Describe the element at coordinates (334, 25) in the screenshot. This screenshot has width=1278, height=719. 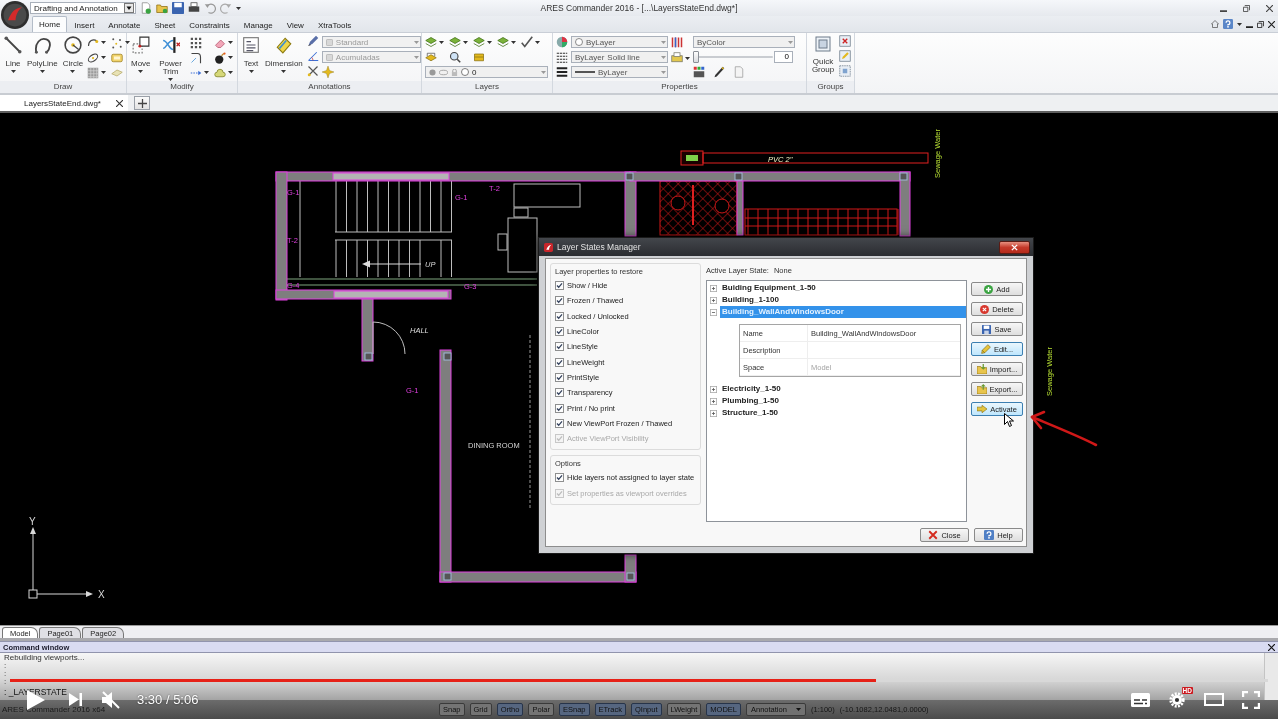
I see `ribbon-tab: XtraTools` at that location.